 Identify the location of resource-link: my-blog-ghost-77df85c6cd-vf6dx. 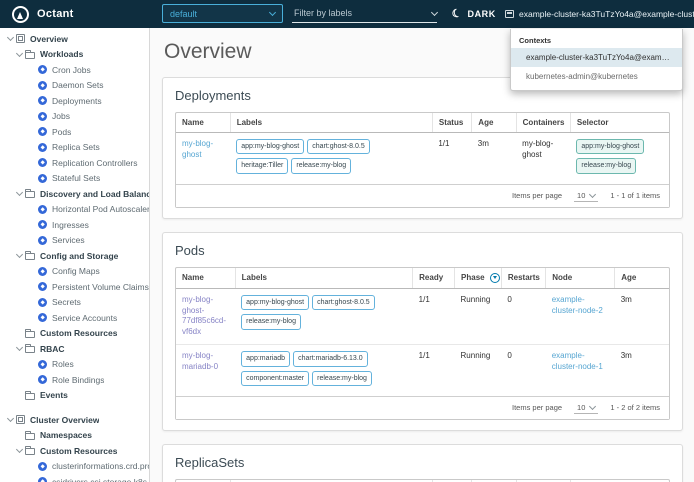
(204, 315).